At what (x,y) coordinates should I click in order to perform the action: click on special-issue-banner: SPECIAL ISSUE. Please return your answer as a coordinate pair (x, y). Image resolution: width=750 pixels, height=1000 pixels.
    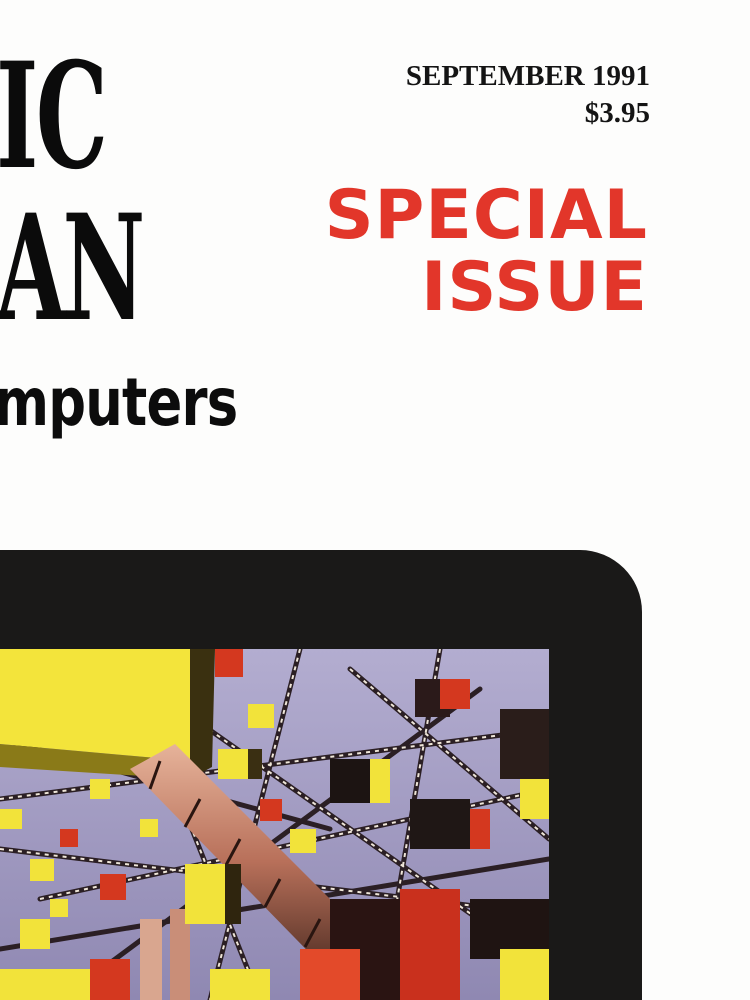
    Looking at the image, I should click on (486, 252).